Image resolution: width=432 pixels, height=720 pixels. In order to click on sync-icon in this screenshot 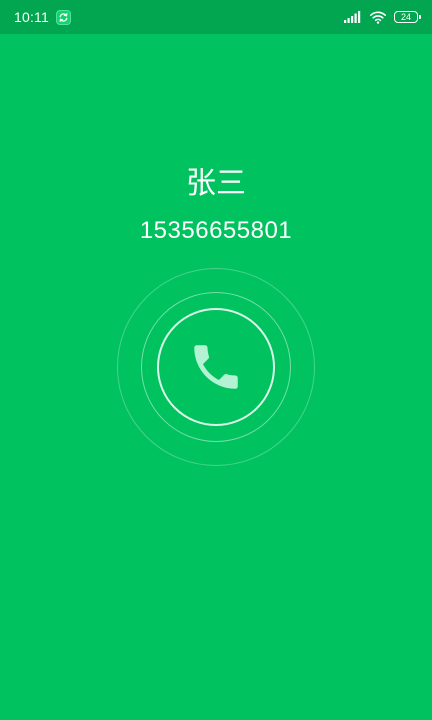, I will do `click(63, 17)`.